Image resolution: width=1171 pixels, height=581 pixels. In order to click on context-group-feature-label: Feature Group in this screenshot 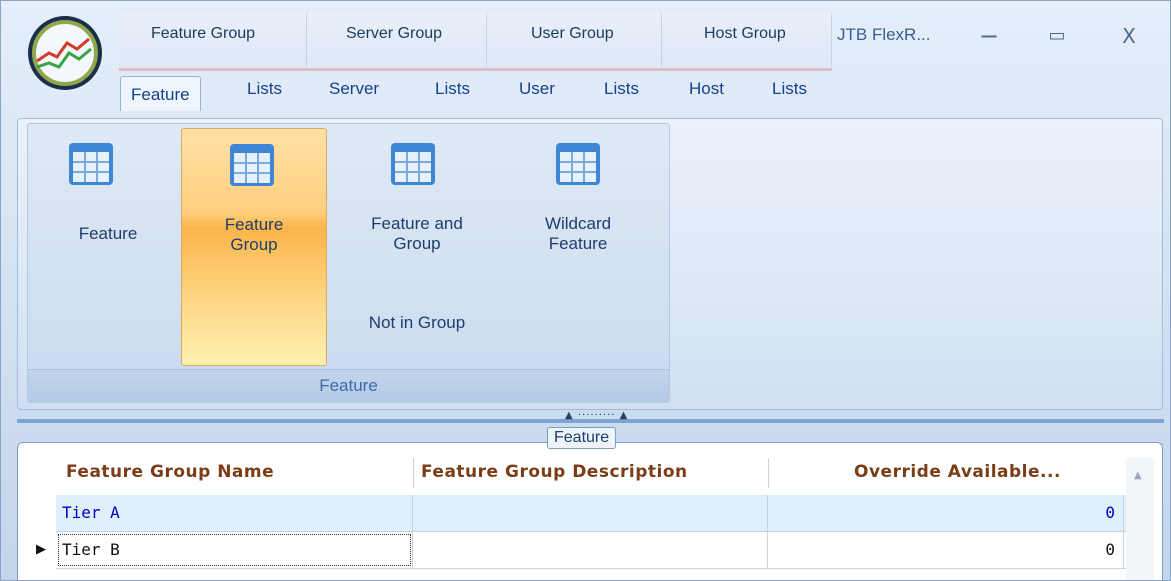, I will do `click(203, 33)`.